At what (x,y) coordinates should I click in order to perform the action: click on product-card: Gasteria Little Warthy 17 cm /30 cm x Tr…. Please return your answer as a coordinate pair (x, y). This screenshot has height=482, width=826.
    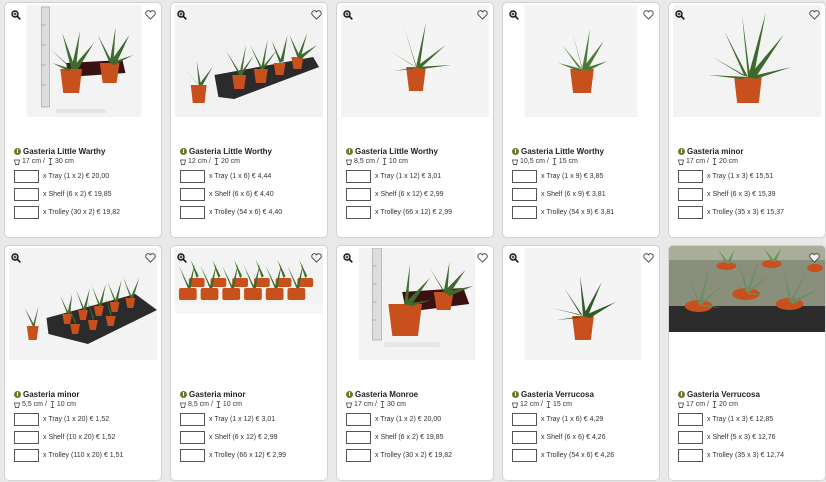
    Looking at the image, I should click on (83, 120).